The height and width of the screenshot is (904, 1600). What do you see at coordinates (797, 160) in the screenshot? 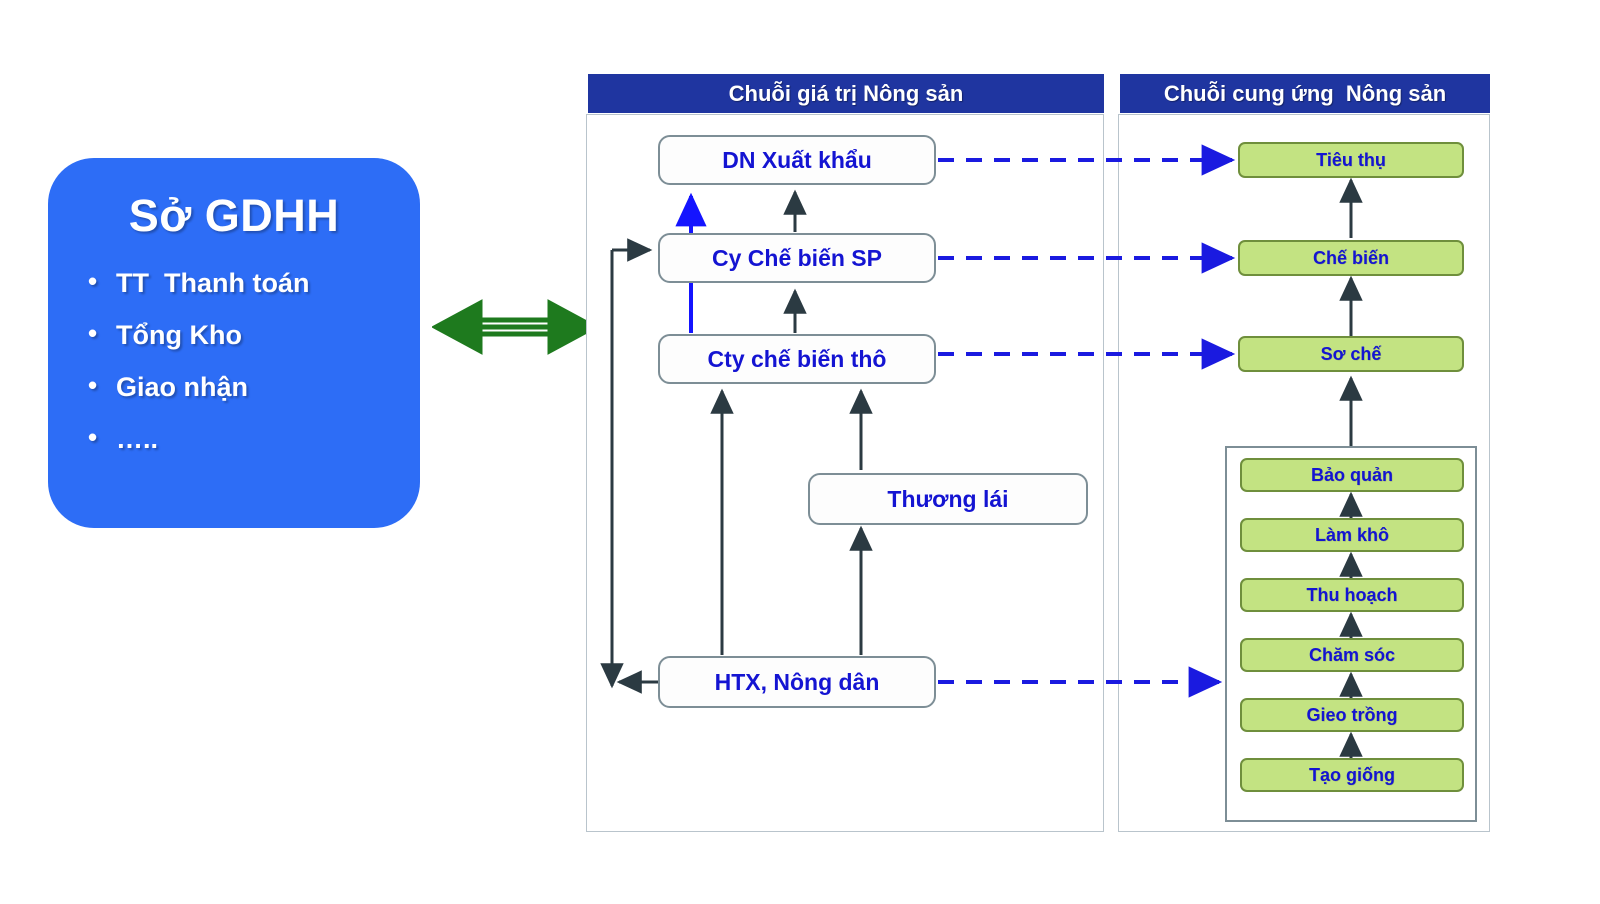
I see `node-dn-xuat-khau: DN Xuất khẩu` at bounding box center [797, 160].